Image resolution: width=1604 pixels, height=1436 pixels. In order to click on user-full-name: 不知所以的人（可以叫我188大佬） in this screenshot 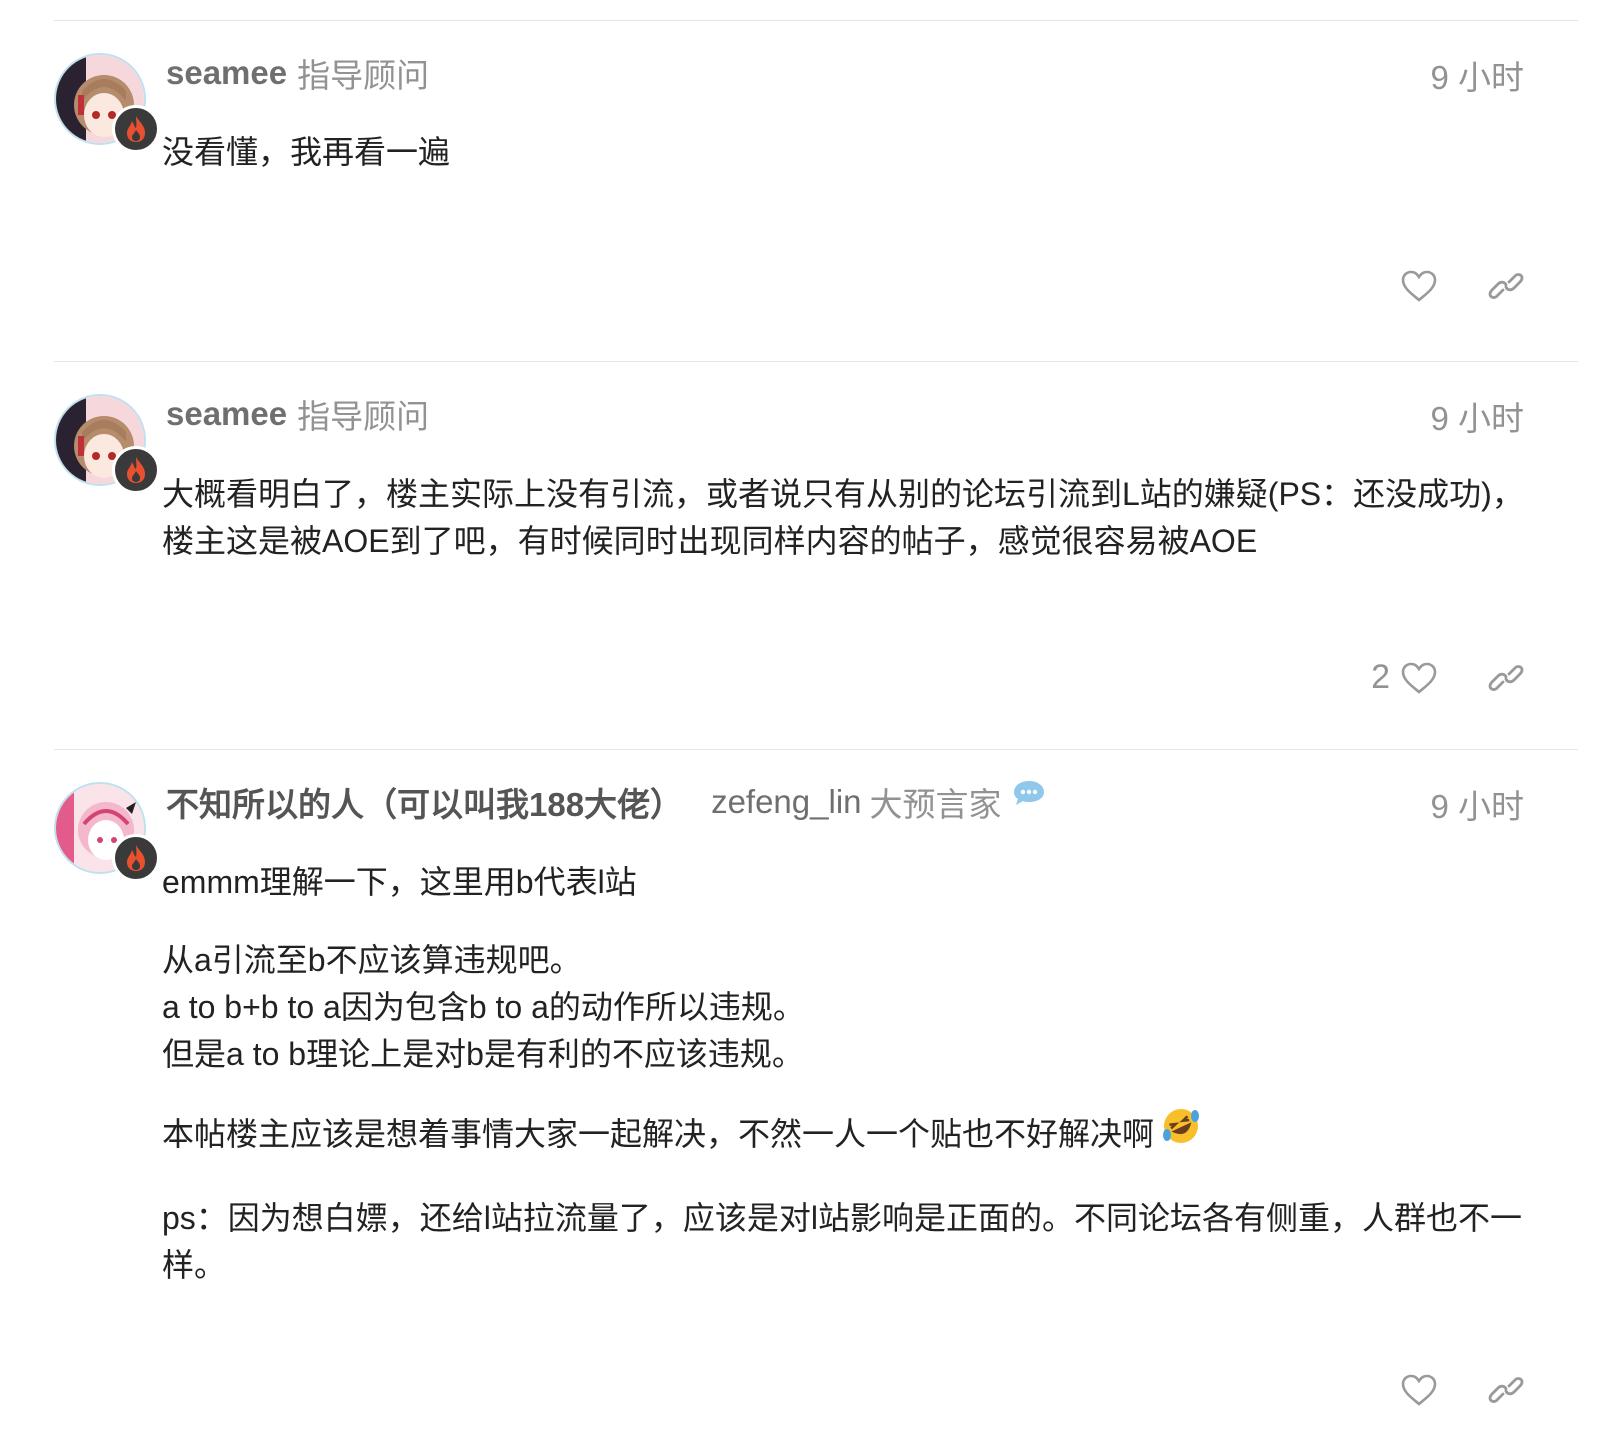, I will do `click(424, 802)`.